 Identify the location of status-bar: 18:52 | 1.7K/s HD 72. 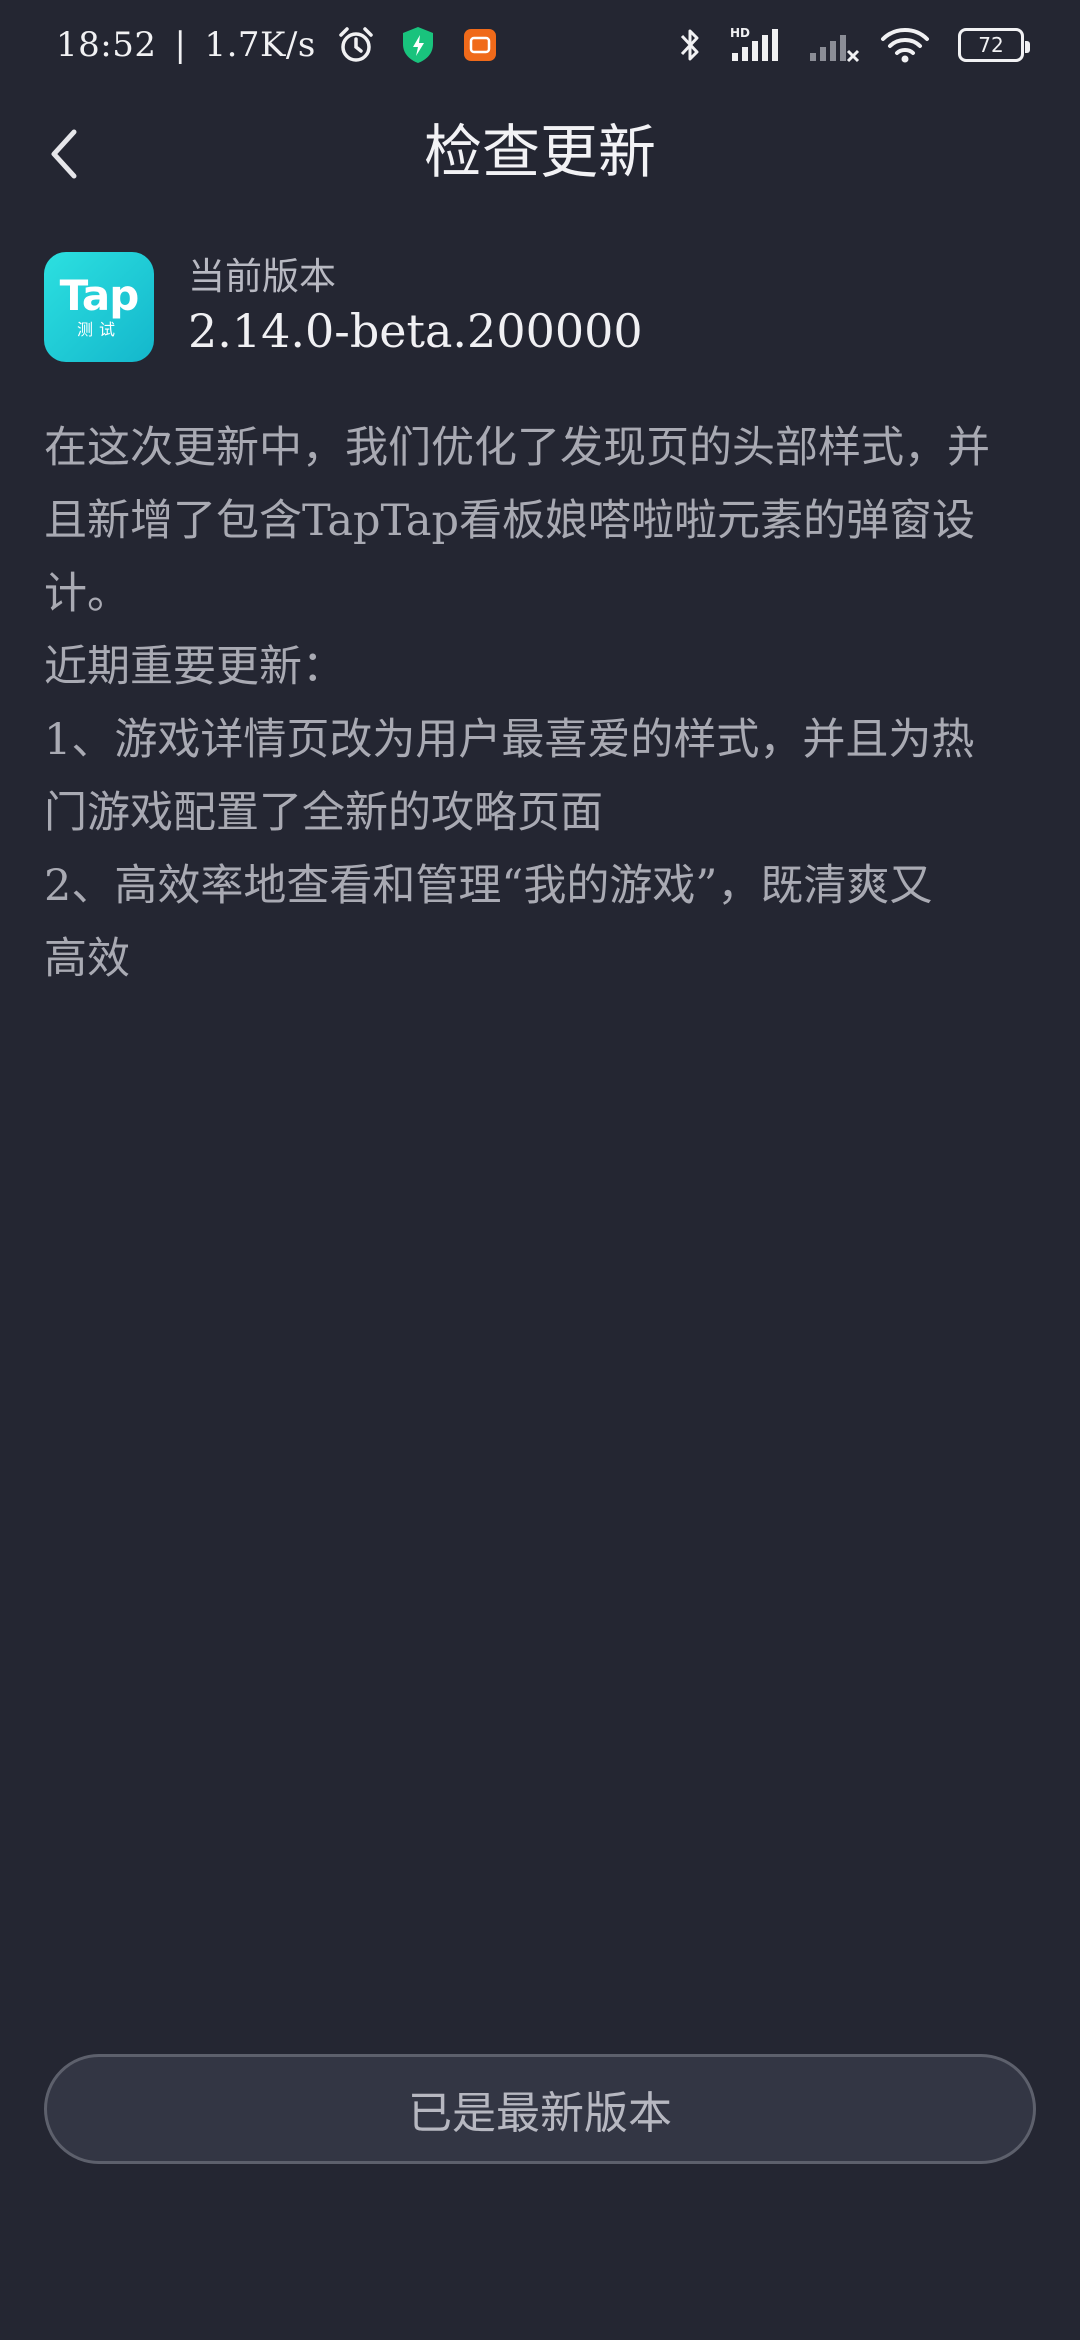
(540, 45).